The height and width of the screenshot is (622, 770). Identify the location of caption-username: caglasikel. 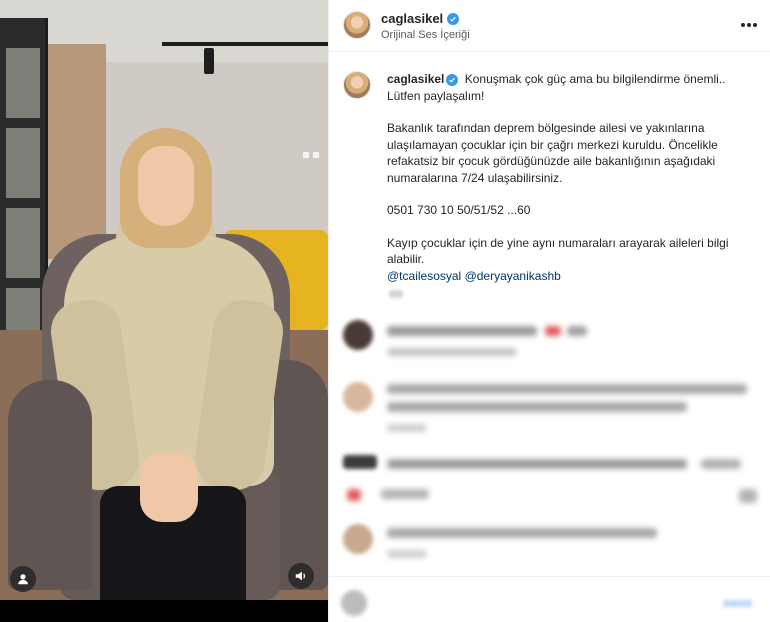
(415, 79).